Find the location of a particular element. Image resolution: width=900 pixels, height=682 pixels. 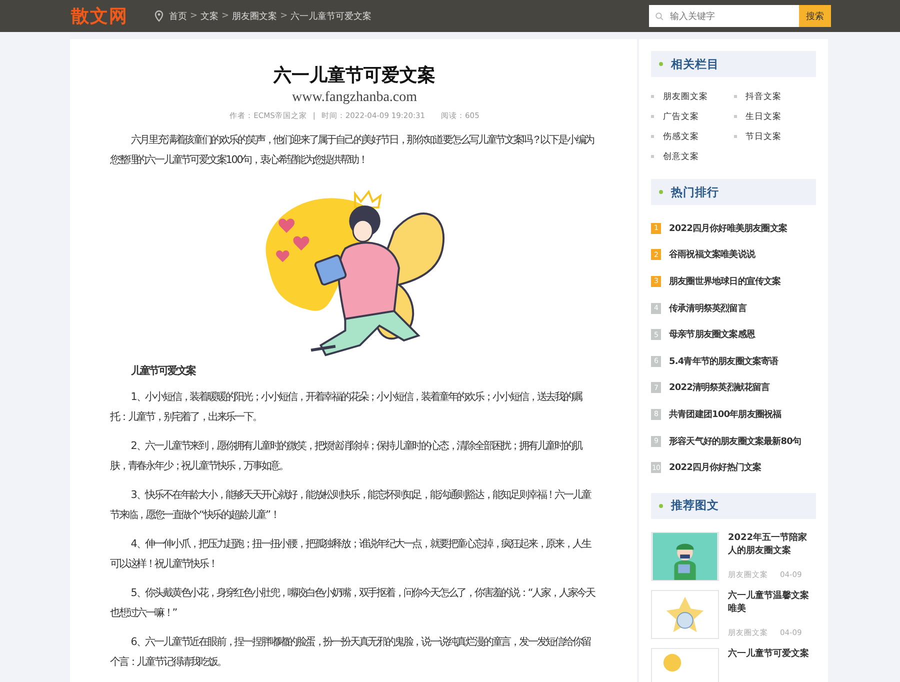

article-paragraph: 5、你头戴黄色小花，身穿红色小肚兜，嘴咬白色小奶嘴，双手抠着，问你今天怎么了，你害羞的说：“人家，人家今天也想过六一嘛！” is located at coordinates (353, 603).